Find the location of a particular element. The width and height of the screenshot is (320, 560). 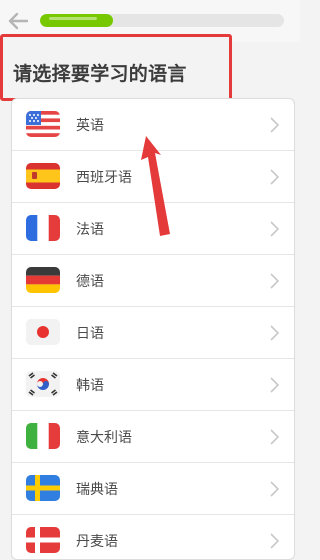

list-item-english: 英语 is located at coordinates (153, 125).